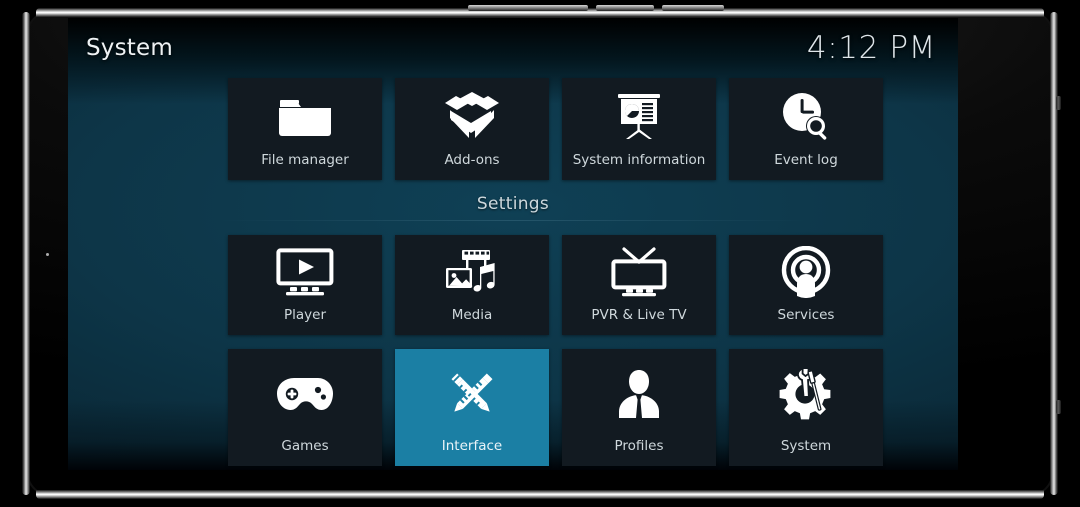 The width and height of the screenshot is (1080, 507). Describe the element at coordinates (513, 48) in the screenshot. I see `window-header: System 4:12 PM` at that location.